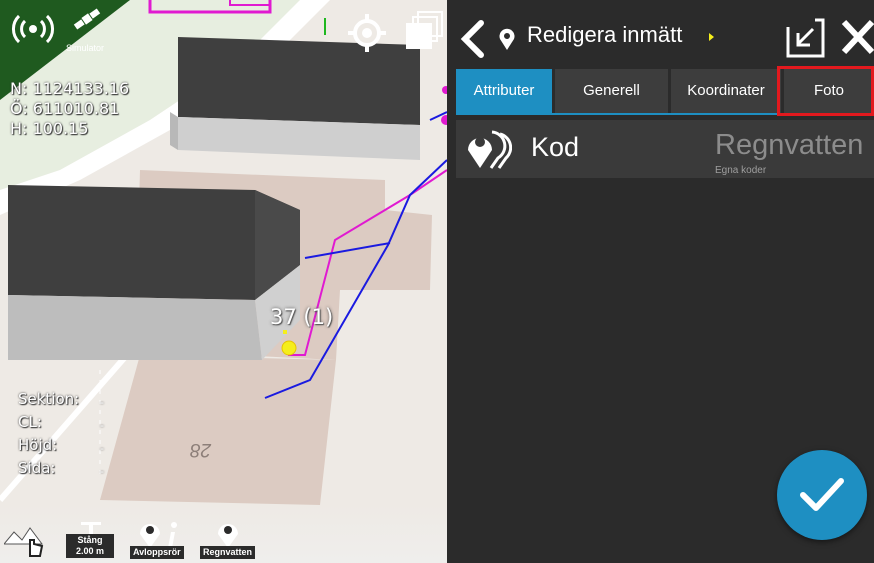  Describe the element at coordinates (726, 91) in the screenshot. I see `tab-koordinater: Koordinater` at that location.